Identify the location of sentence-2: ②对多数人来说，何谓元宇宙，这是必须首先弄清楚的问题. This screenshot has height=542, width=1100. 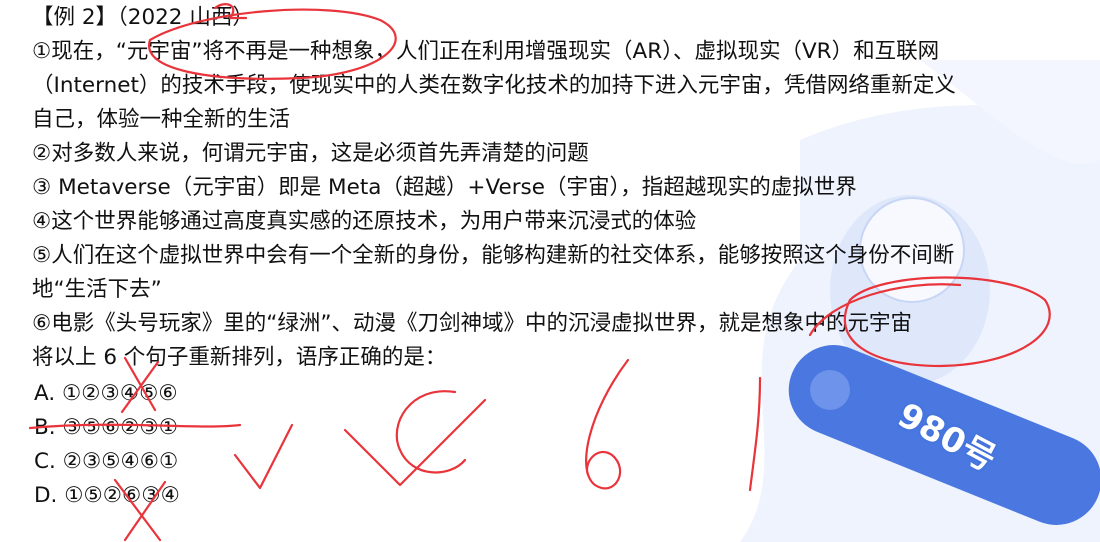
(310, 153).